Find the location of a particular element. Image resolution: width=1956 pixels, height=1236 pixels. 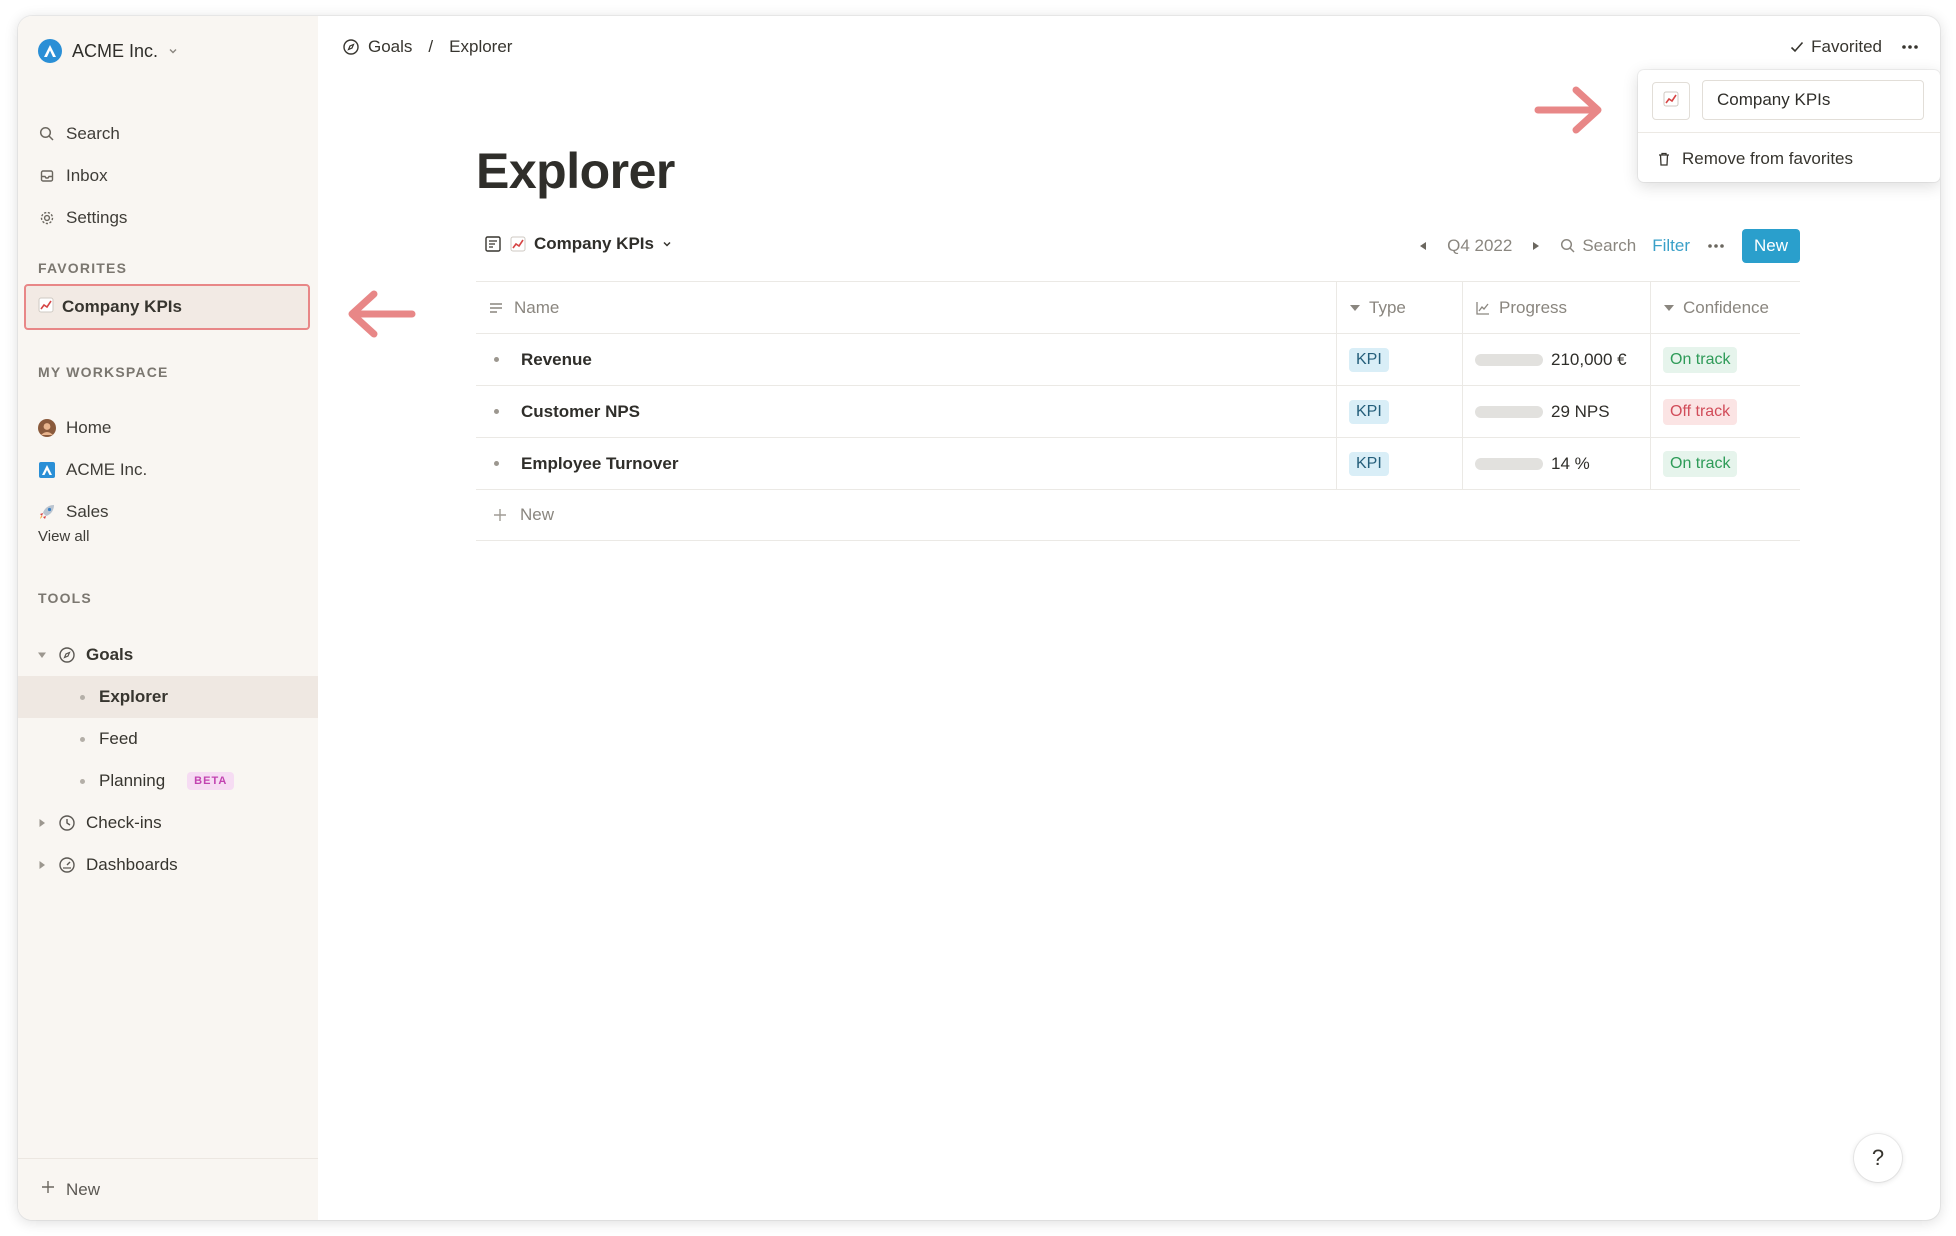

sidebar-new-button: New is located at coordinates (168, 1189).